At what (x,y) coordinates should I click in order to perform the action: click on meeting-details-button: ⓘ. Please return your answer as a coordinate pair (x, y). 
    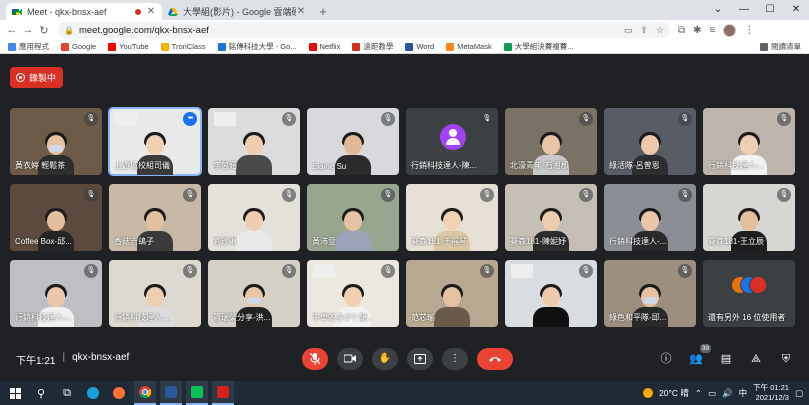
    Looking at the image, I should click on (666, 359).